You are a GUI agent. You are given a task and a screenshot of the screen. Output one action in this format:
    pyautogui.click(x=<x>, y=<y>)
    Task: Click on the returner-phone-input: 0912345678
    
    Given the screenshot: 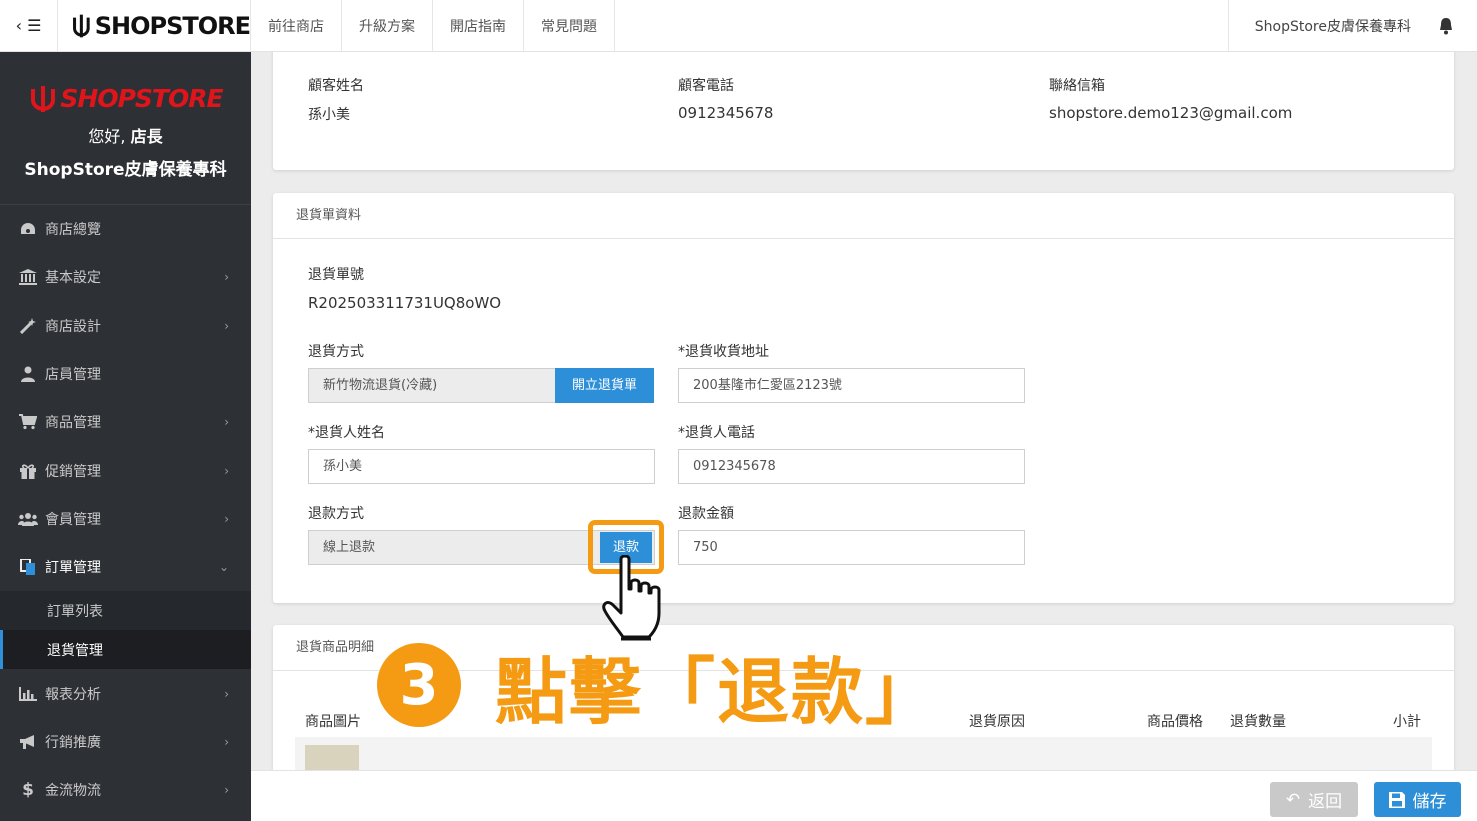 What is the action you would take?
    pyautogui.click(x=851, y=466)
    